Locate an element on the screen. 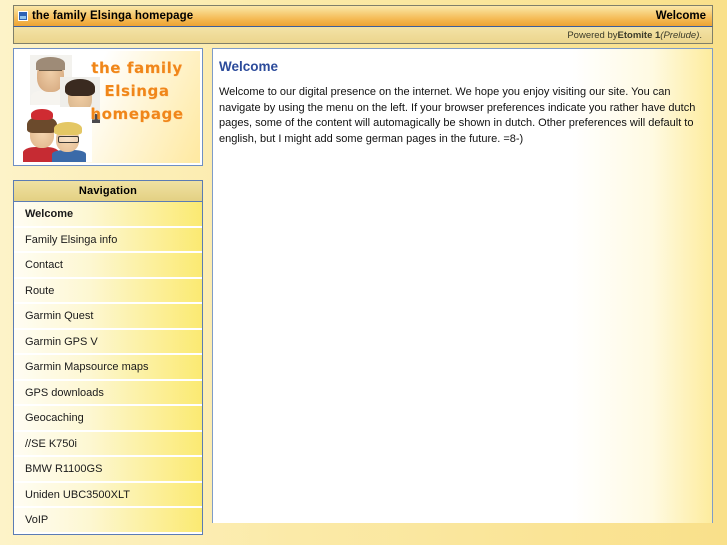  sidebar-item-garmin-mapsource-maps: Garmin Mapsource maps is located at coordinates (108, 368).